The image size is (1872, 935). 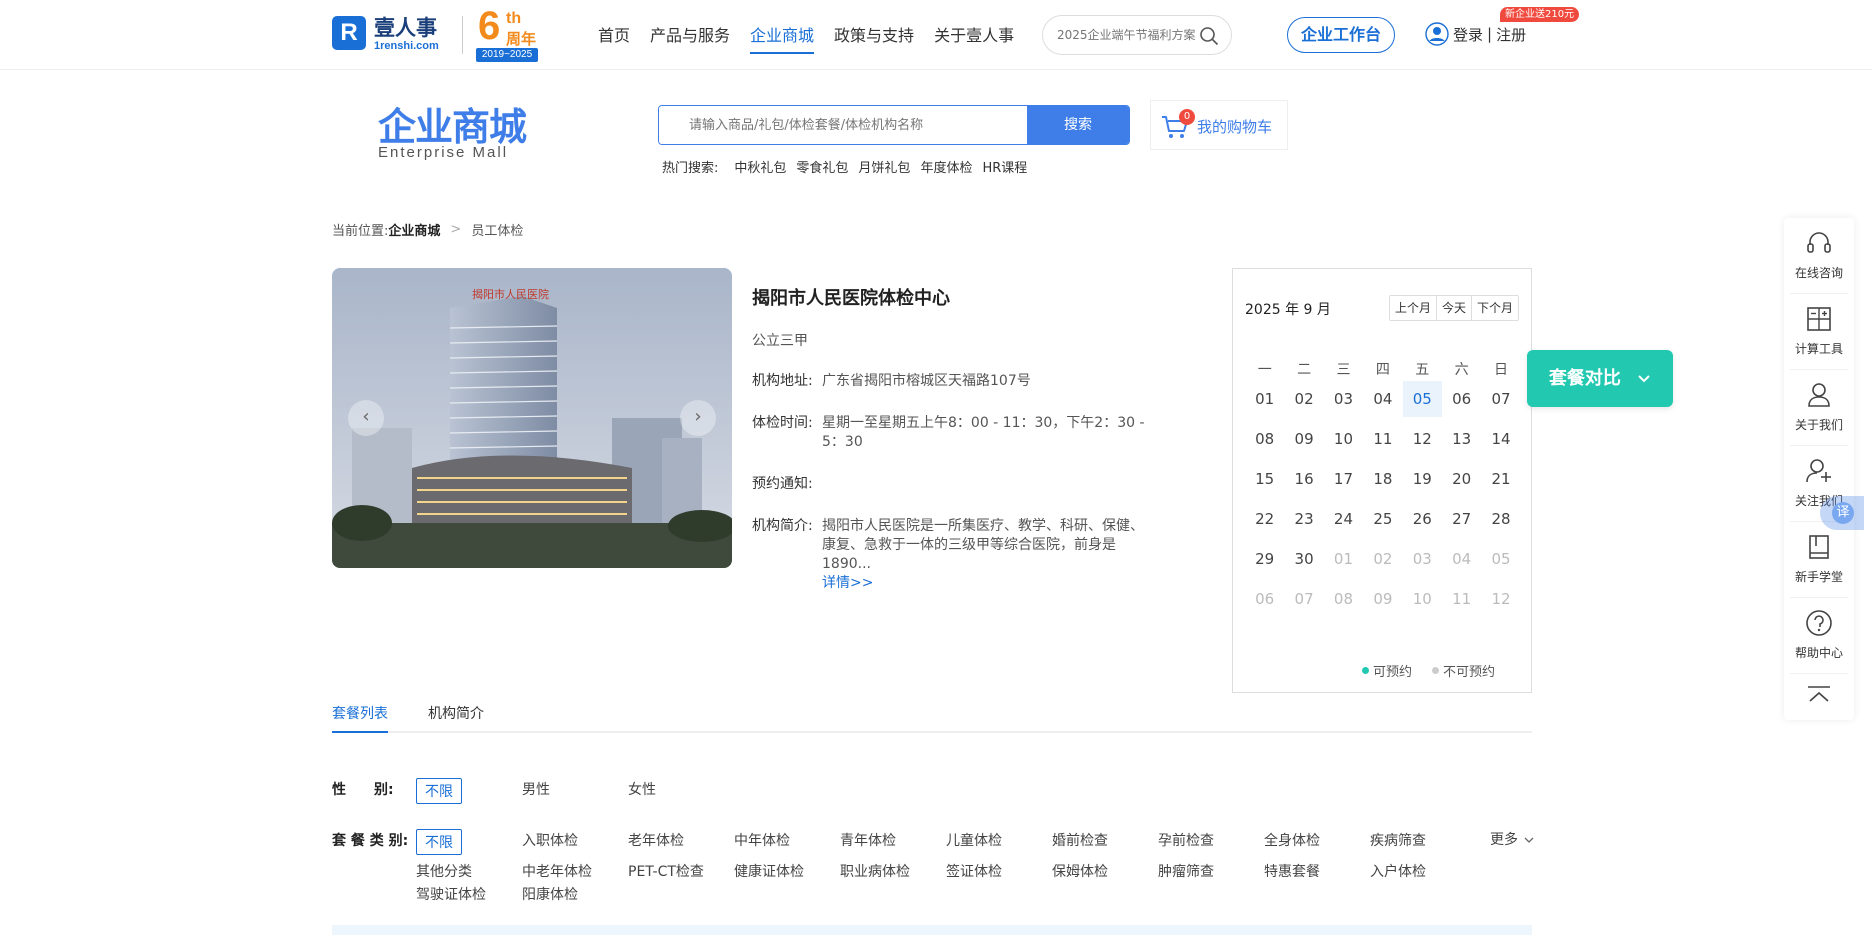 I want to click on calendar-day: 30, so click(x=1303, y=559).